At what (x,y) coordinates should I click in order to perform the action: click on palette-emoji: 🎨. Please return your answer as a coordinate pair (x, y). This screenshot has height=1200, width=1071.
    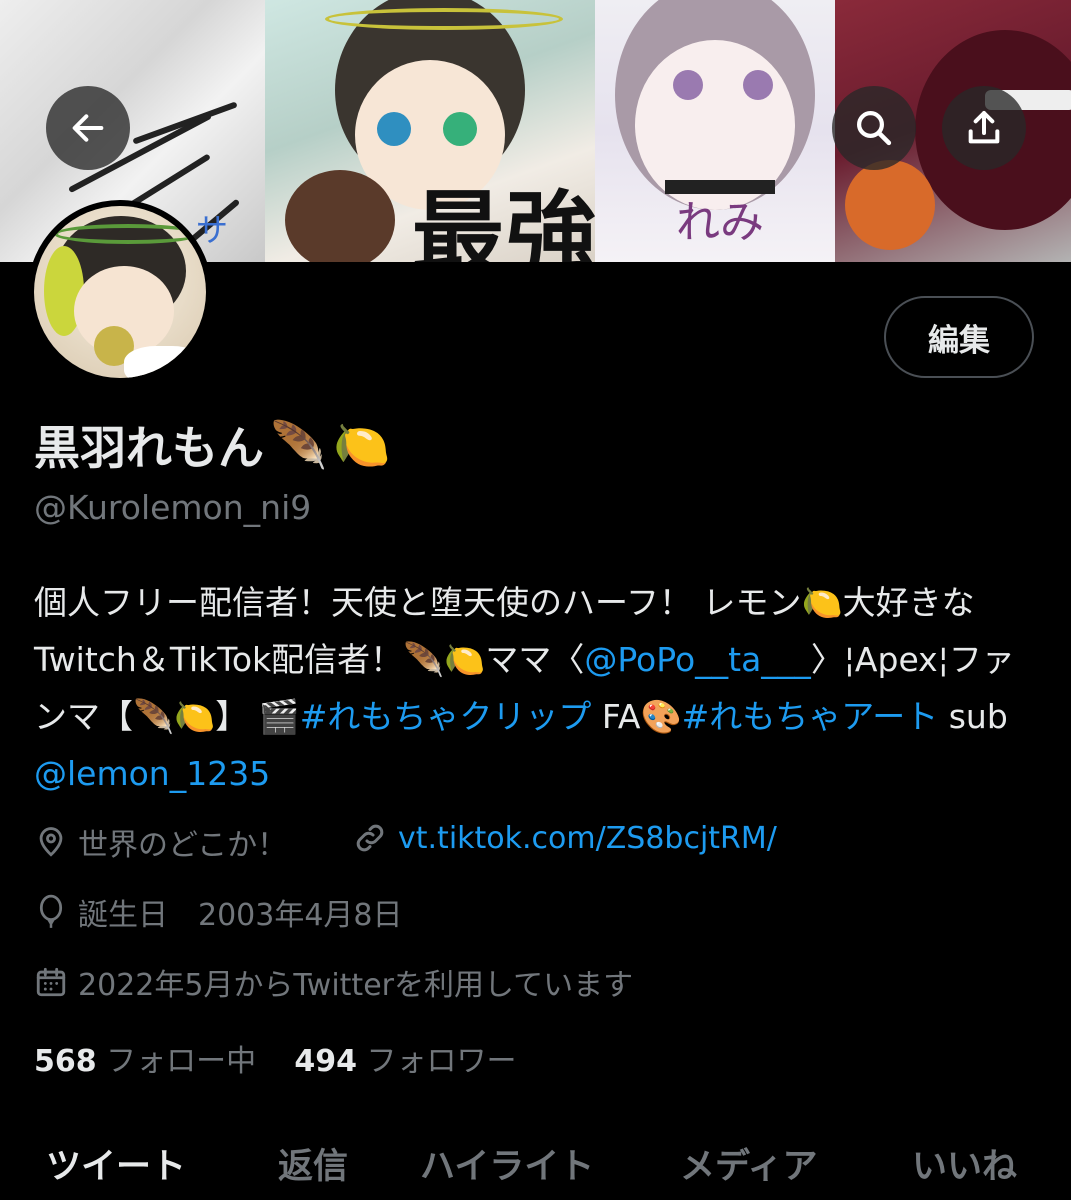
    Looking at the image, I should click on (661, 716).